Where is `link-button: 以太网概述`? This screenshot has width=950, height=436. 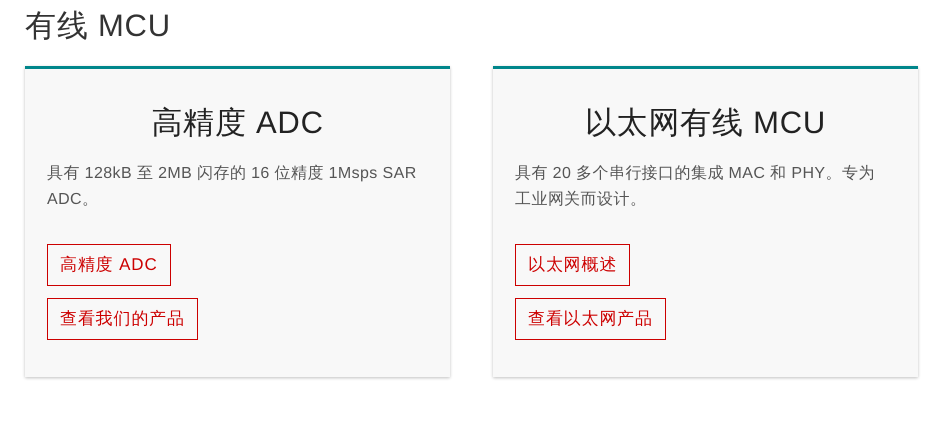
link-button: 以太网概述 is located at coordinates (572, 265).